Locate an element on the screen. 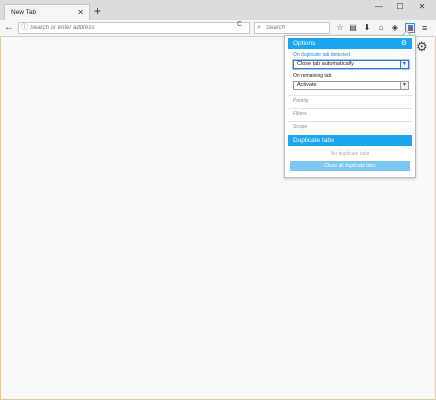 Image resolution: width=436 pixels, height=400 pixels. tab-strip: New Tab ✕ + — ☐ ✕ is located at coordinates (218, 10).